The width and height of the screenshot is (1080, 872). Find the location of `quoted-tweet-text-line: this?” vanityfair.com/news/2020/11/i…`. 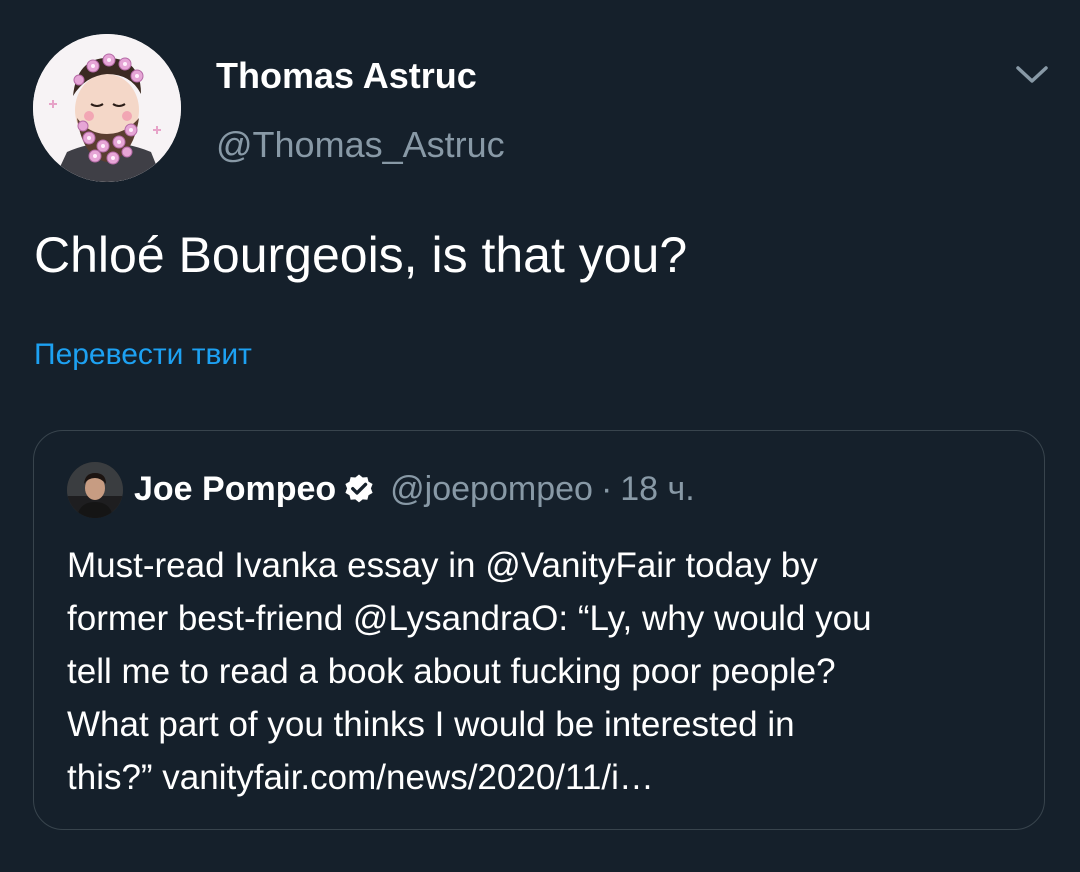

quoted-tweet-text-line: this?” vanityfair.com/news/2020/11/i… is located at coordinates (360, 777).